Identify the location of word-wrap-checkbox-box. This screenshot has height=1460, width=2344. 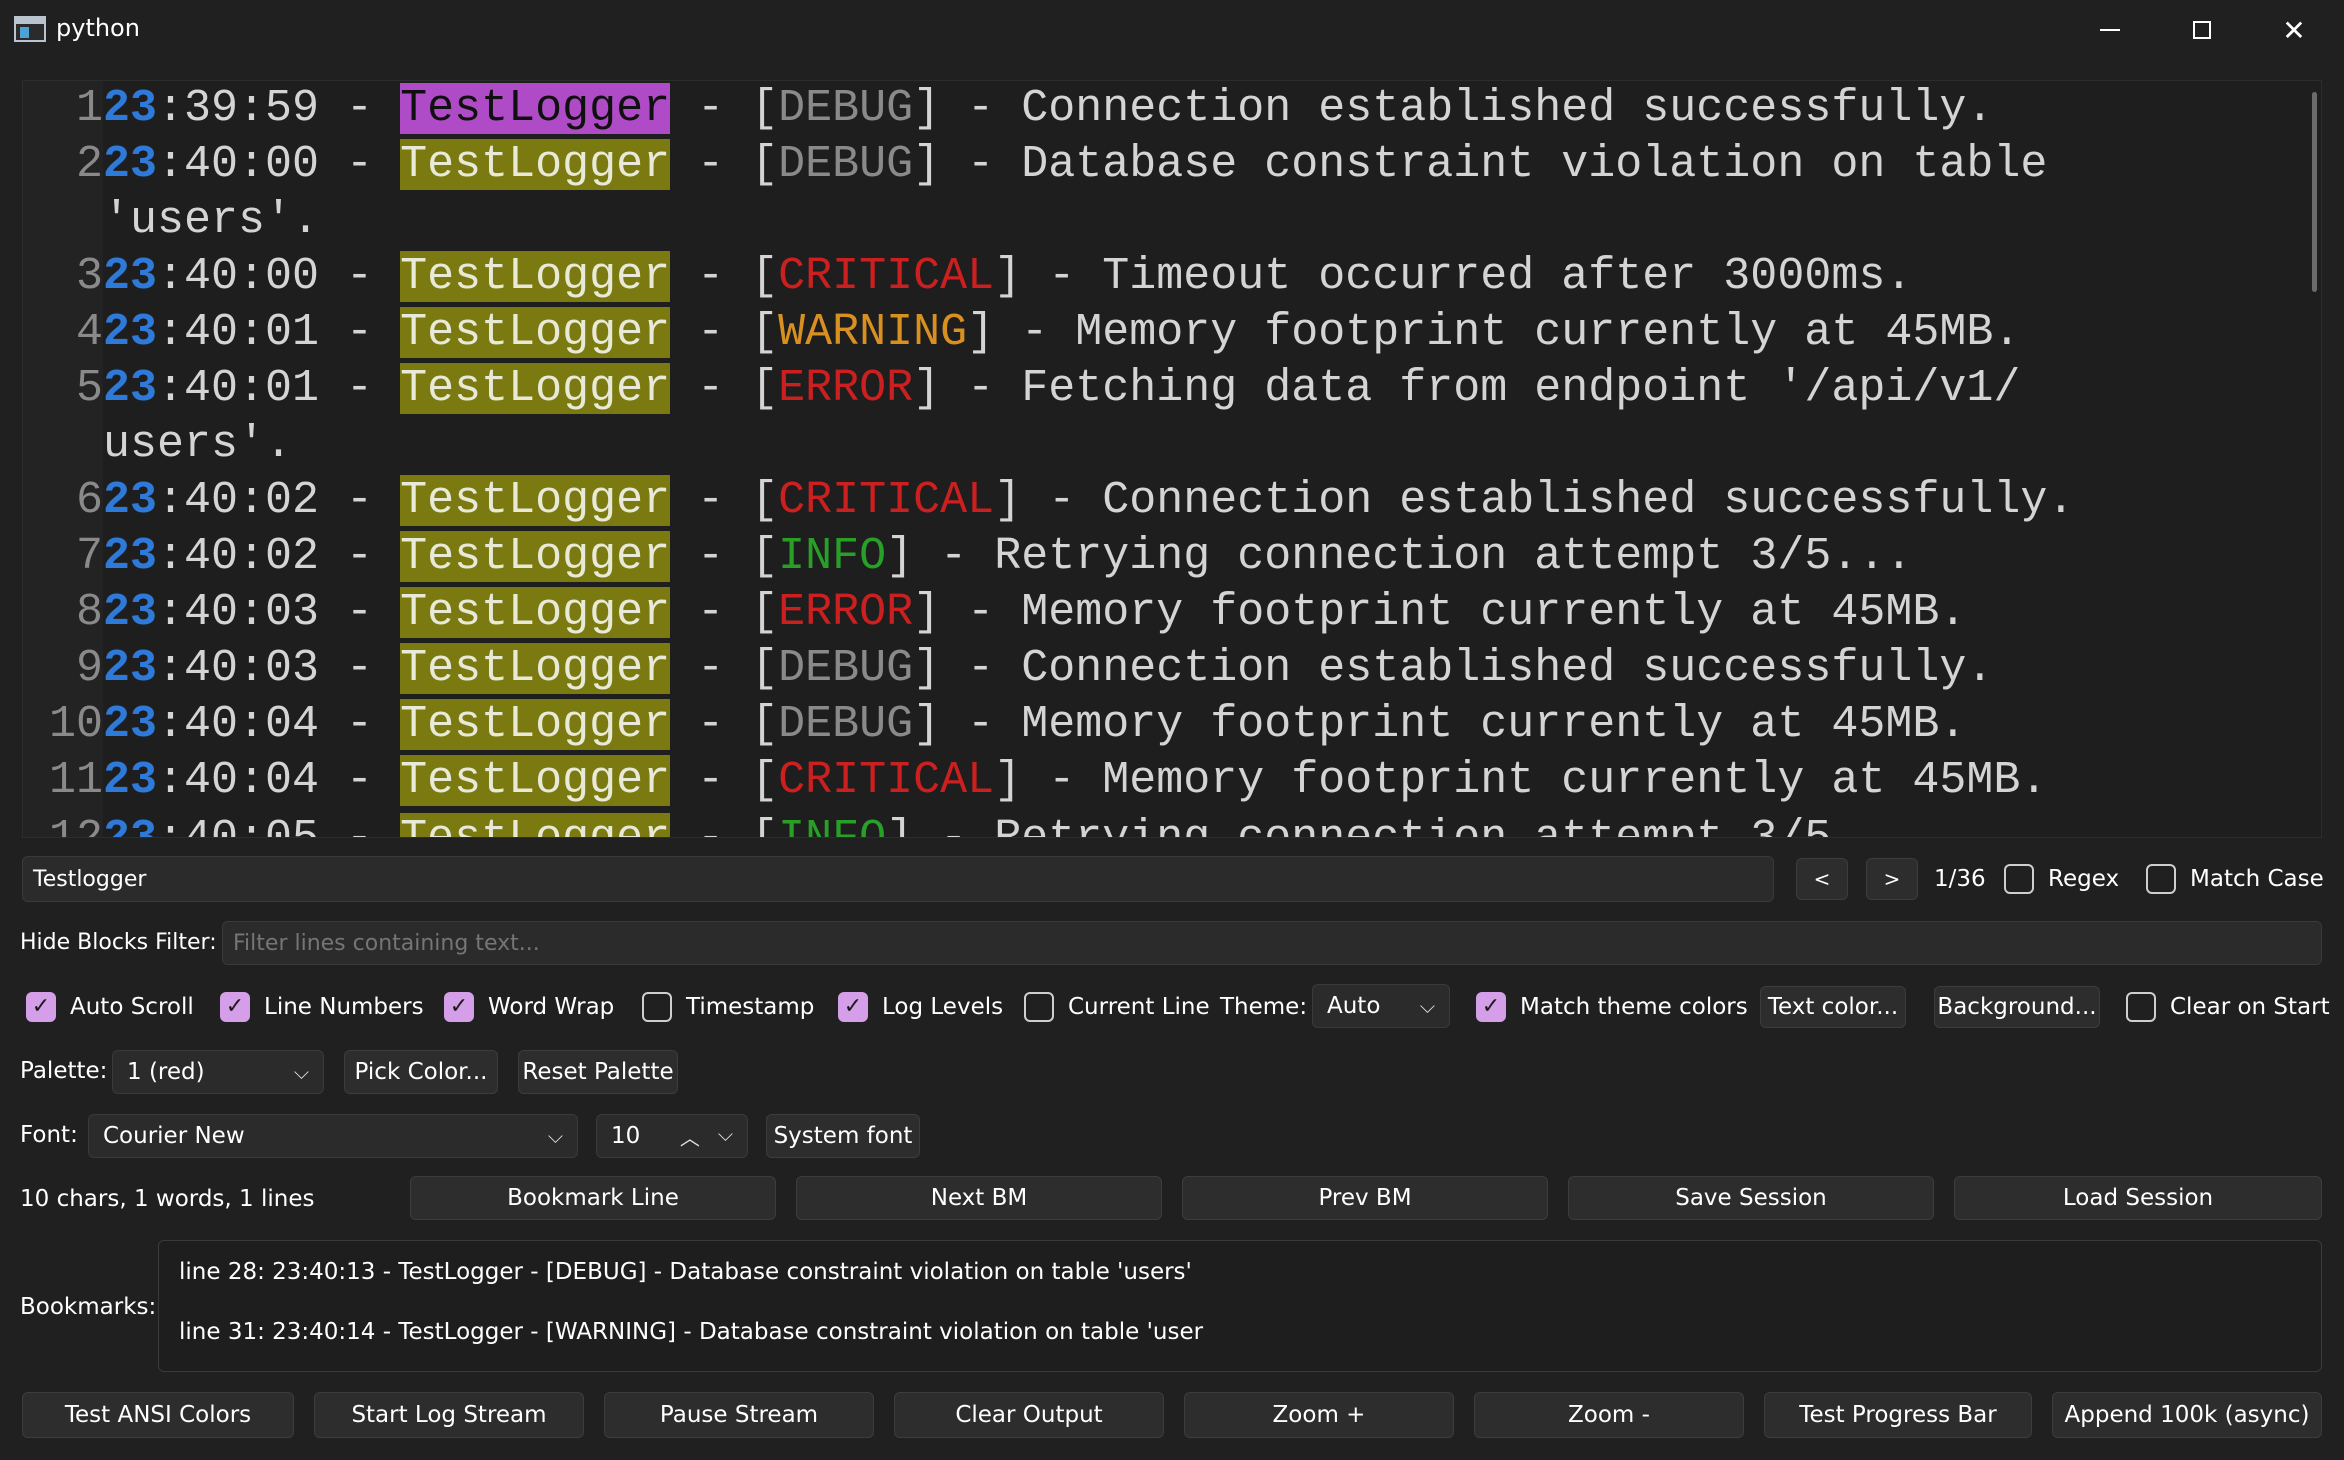
(459, 1007).